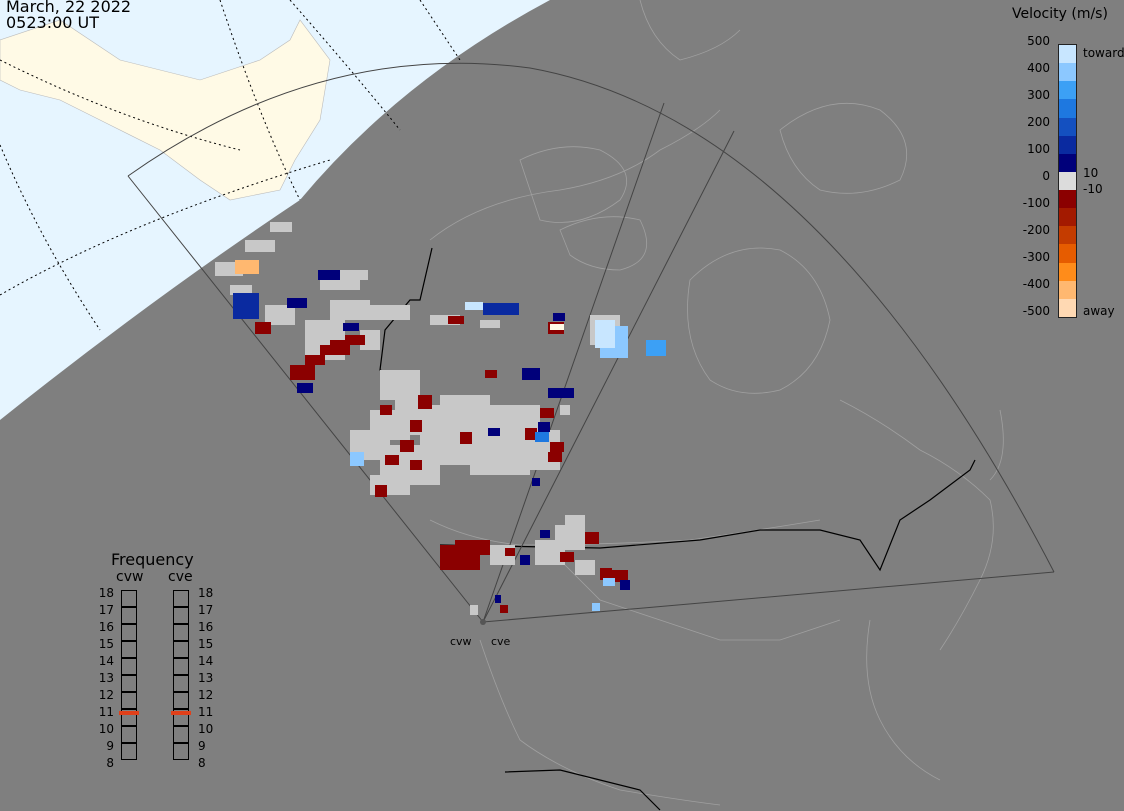 The height and width of the screenshot is (811, 1124). What do you see at coordinates (1103, 53) in the screenshot?
I see `toward-label: toward` at bounding box center [1103, 53].